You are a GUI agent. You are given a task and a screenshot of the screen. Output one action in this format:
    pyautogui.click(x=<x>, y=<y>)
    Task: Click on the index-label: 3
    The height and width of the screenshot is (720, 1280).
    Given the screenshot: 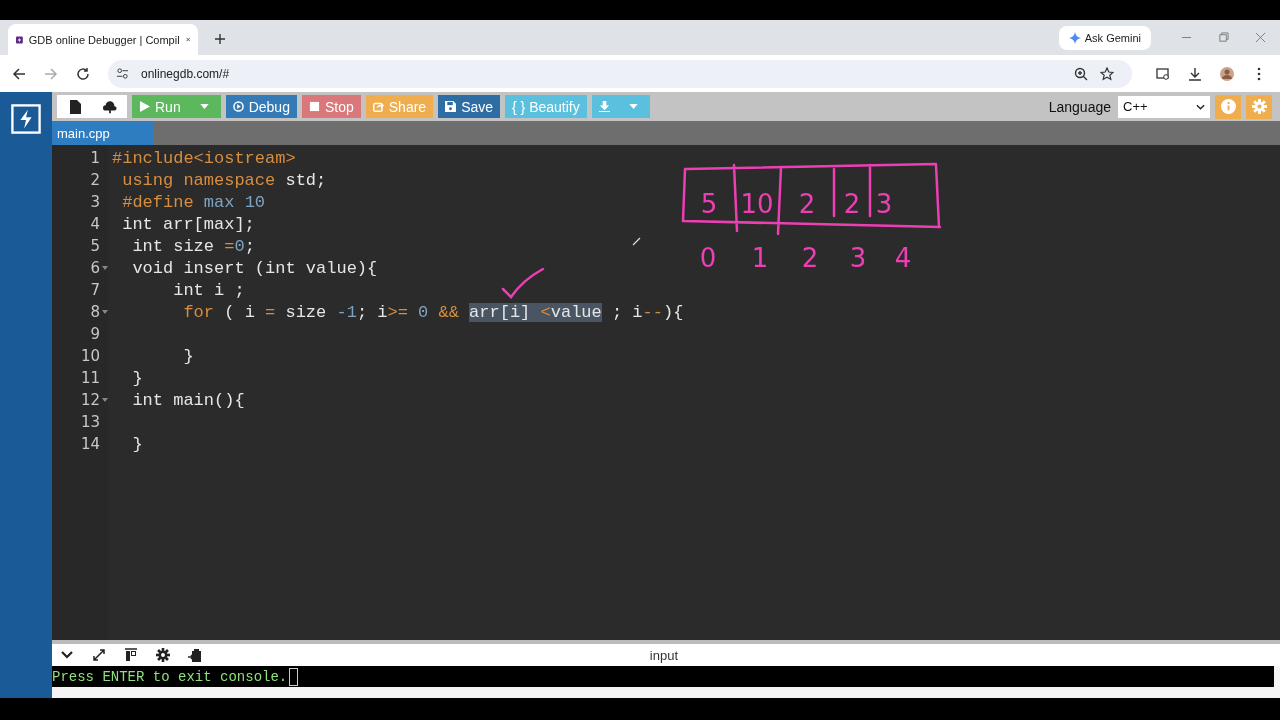 What is the action you would take?
    pyautogui.click(x=858, y=258)
    